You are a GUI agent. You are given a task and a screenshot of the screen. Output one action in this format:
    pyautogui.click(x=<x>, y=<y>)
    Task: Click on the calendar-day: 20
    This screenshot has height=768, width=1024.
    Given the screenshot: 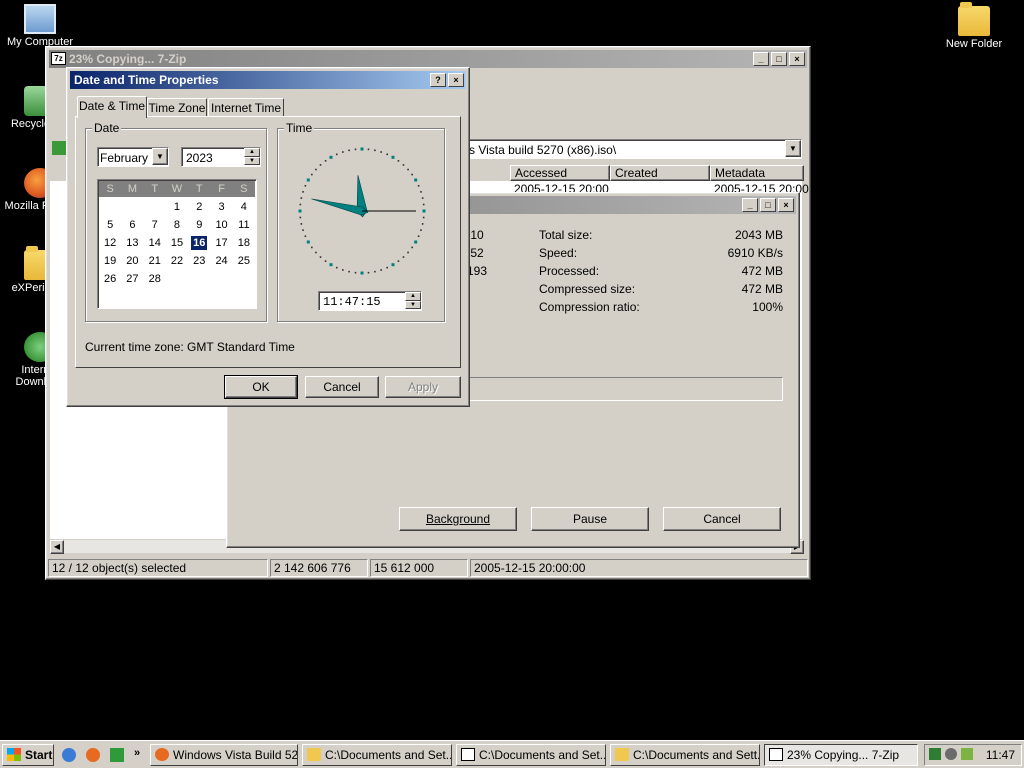 What is the action you would take?
    pyautogui.click(x=132, y=261)
    